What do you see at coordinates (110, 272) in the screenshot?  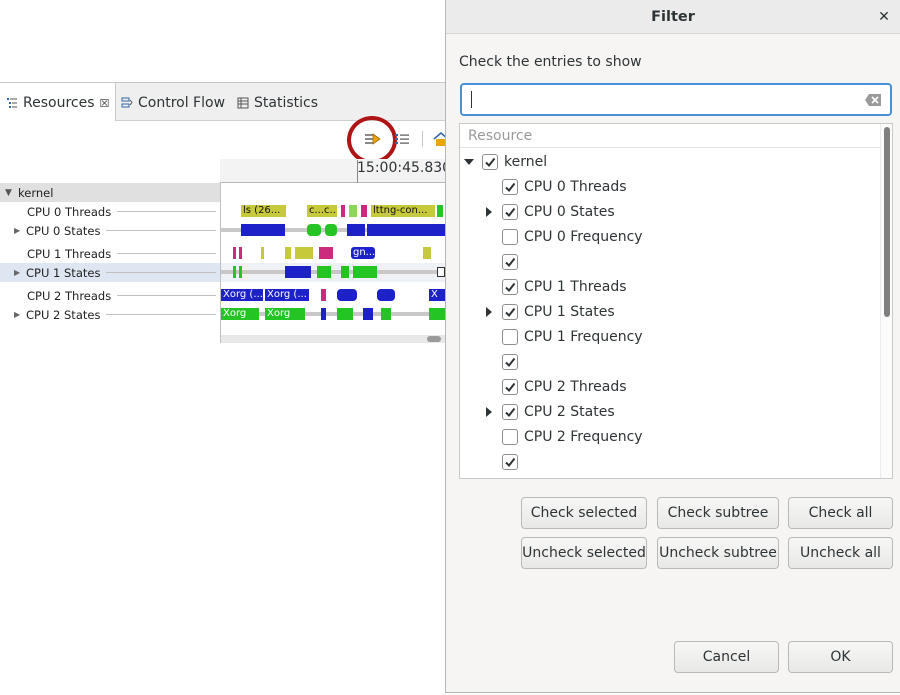 I see `tree-row-cpu1-states: ▶ CPU 1 States` at bounding box center [110, 272].